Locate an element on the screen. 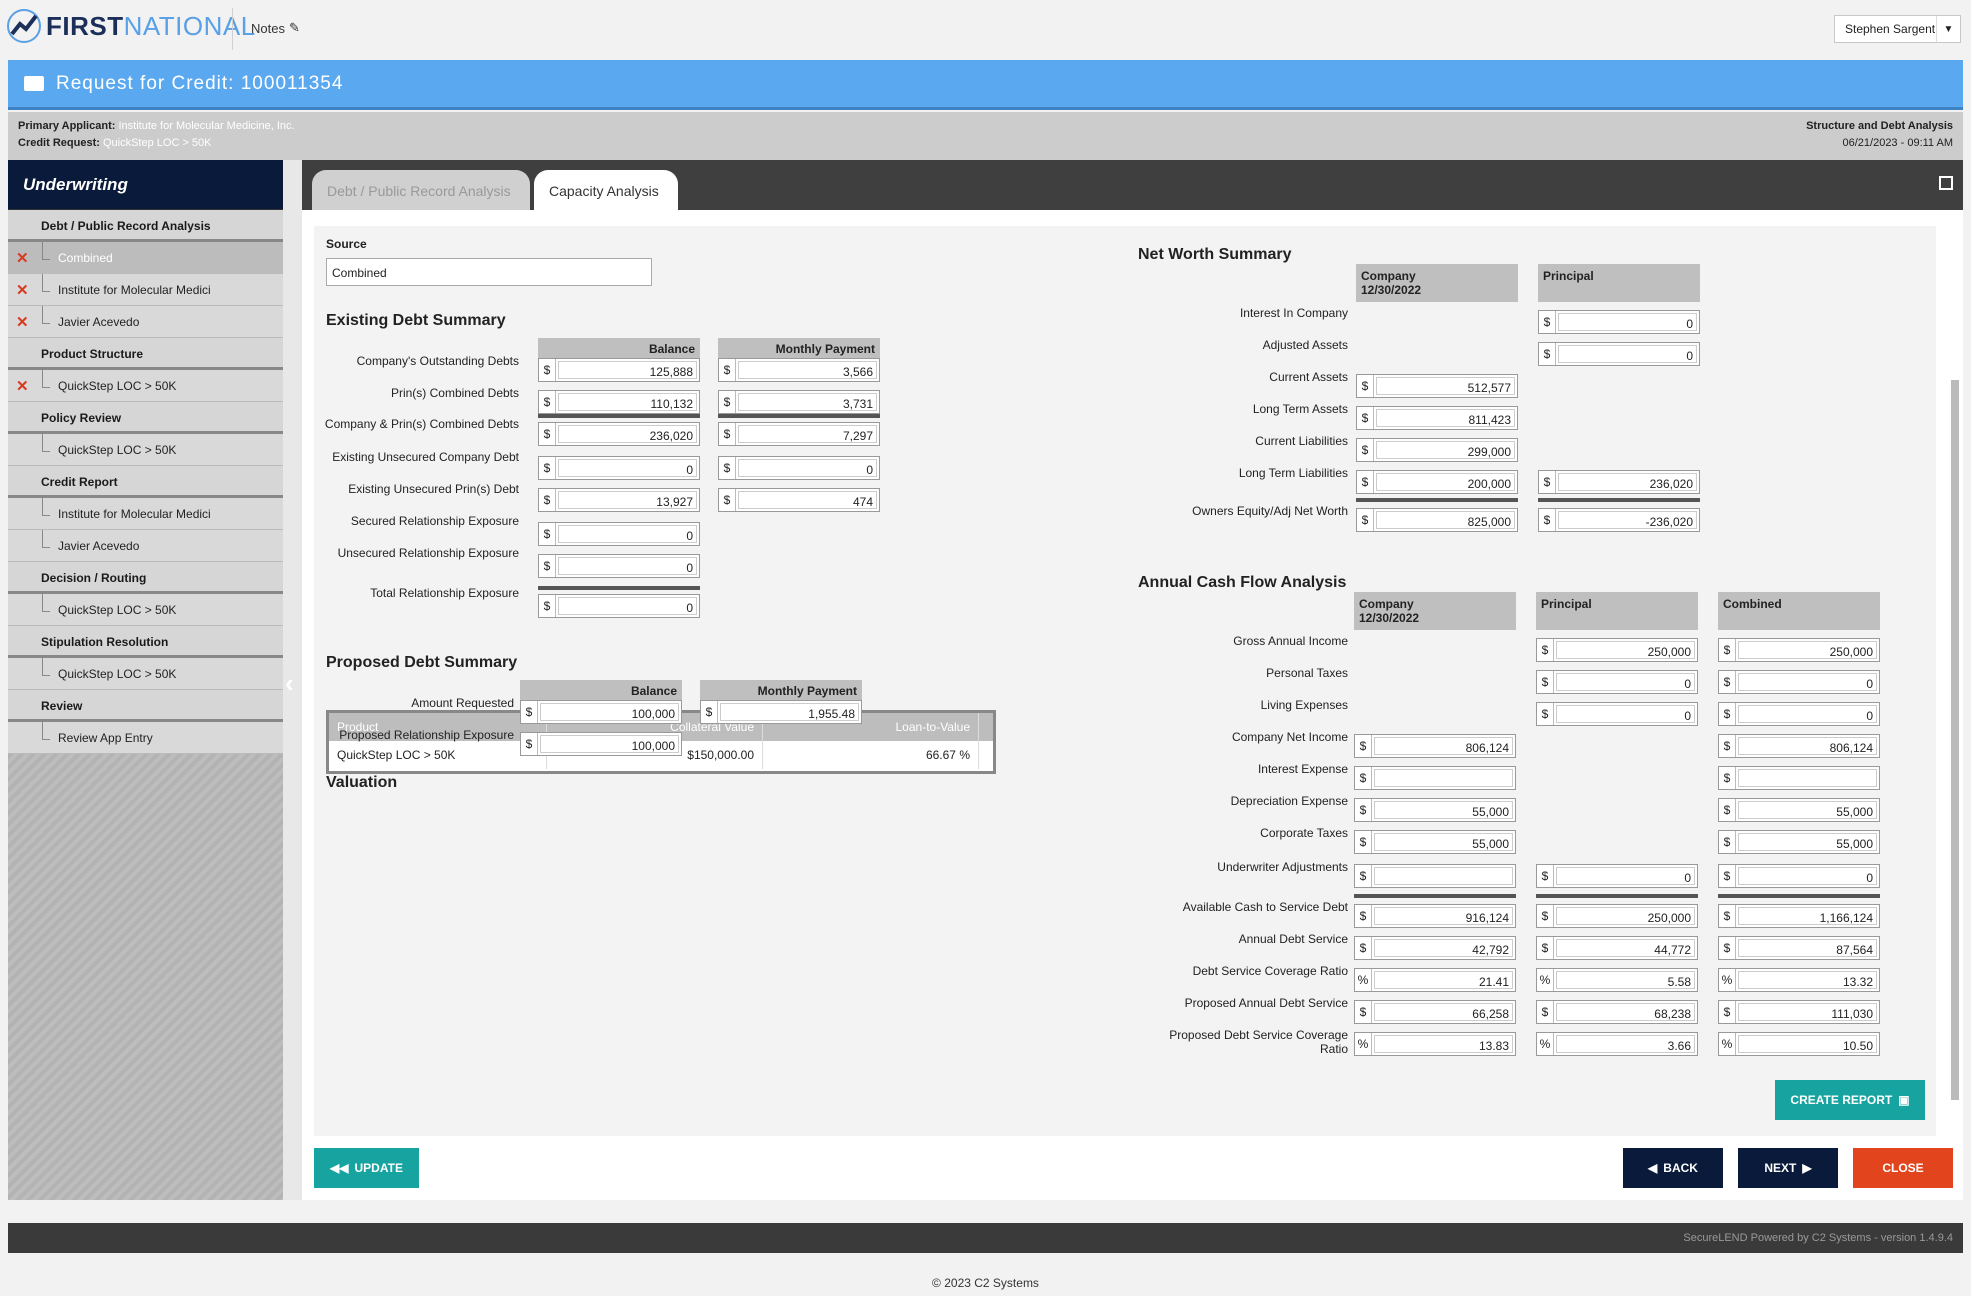  value-field: $3,731 is located at coordinates (799, 402).